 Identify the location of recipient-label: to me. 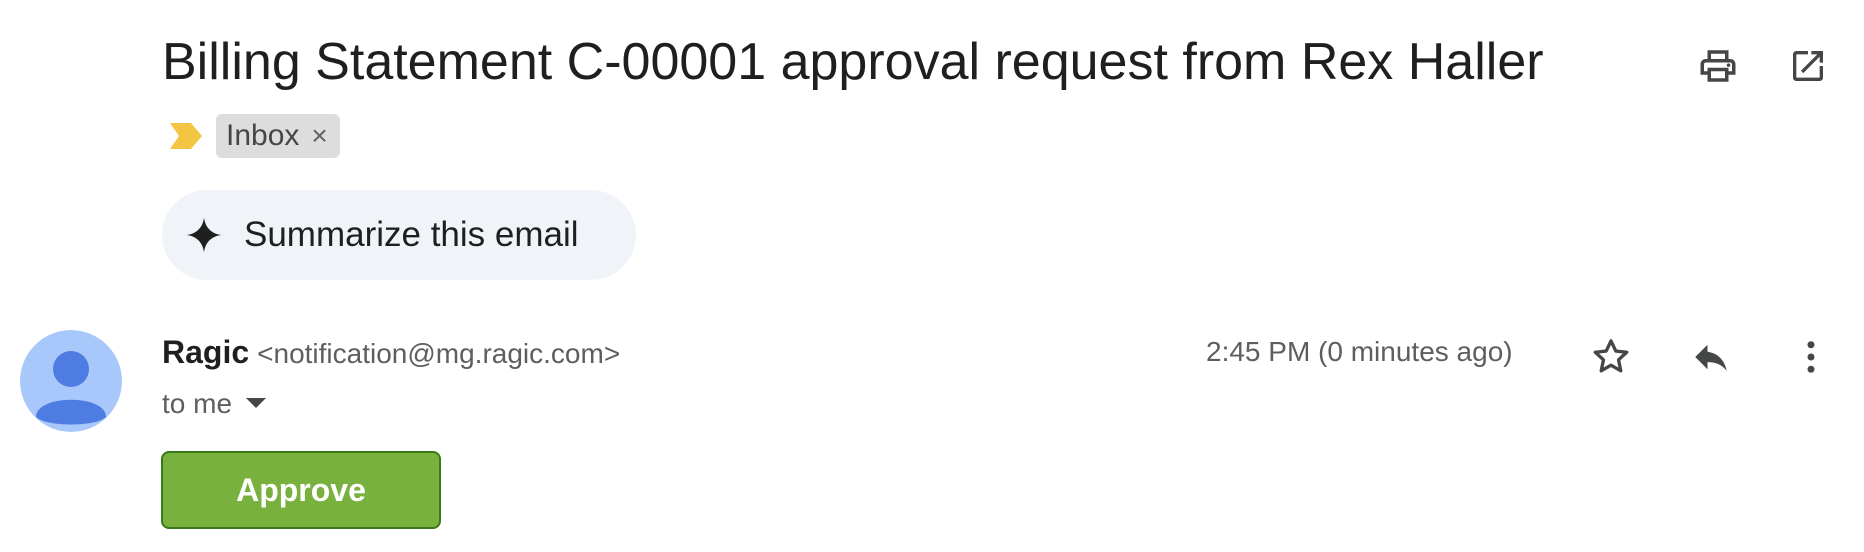
(197, 403).